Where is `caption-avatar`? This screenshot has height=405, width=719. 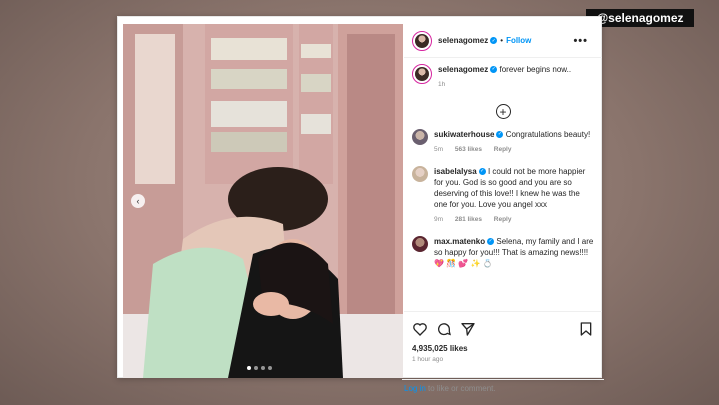 caption-avatar is located at coordinates (422, 74).